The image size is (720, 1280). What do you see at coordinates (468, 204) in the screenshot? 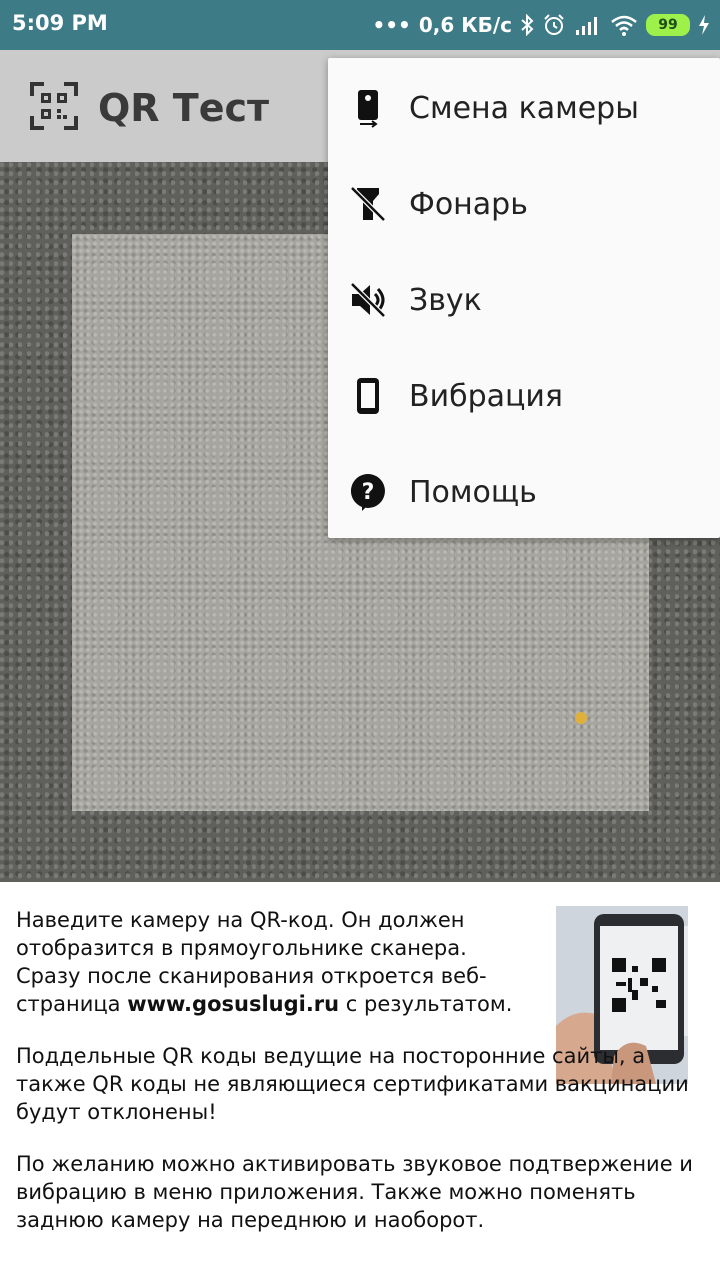
I see `menu-label-flashlight: Фонарь` at bounding box center [468, 204].